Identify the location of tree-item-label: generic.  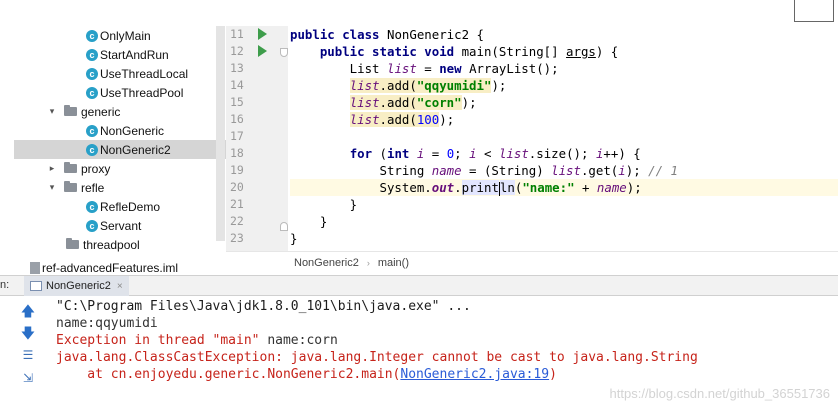
(101, 111).